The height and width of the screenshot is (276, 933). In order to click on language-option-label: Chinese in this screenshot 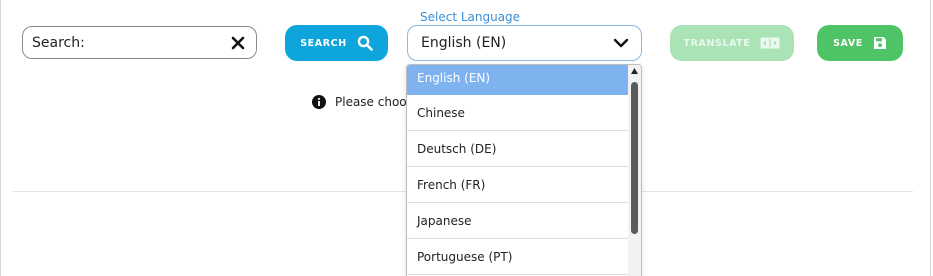, I will do `click(441, 112)`.